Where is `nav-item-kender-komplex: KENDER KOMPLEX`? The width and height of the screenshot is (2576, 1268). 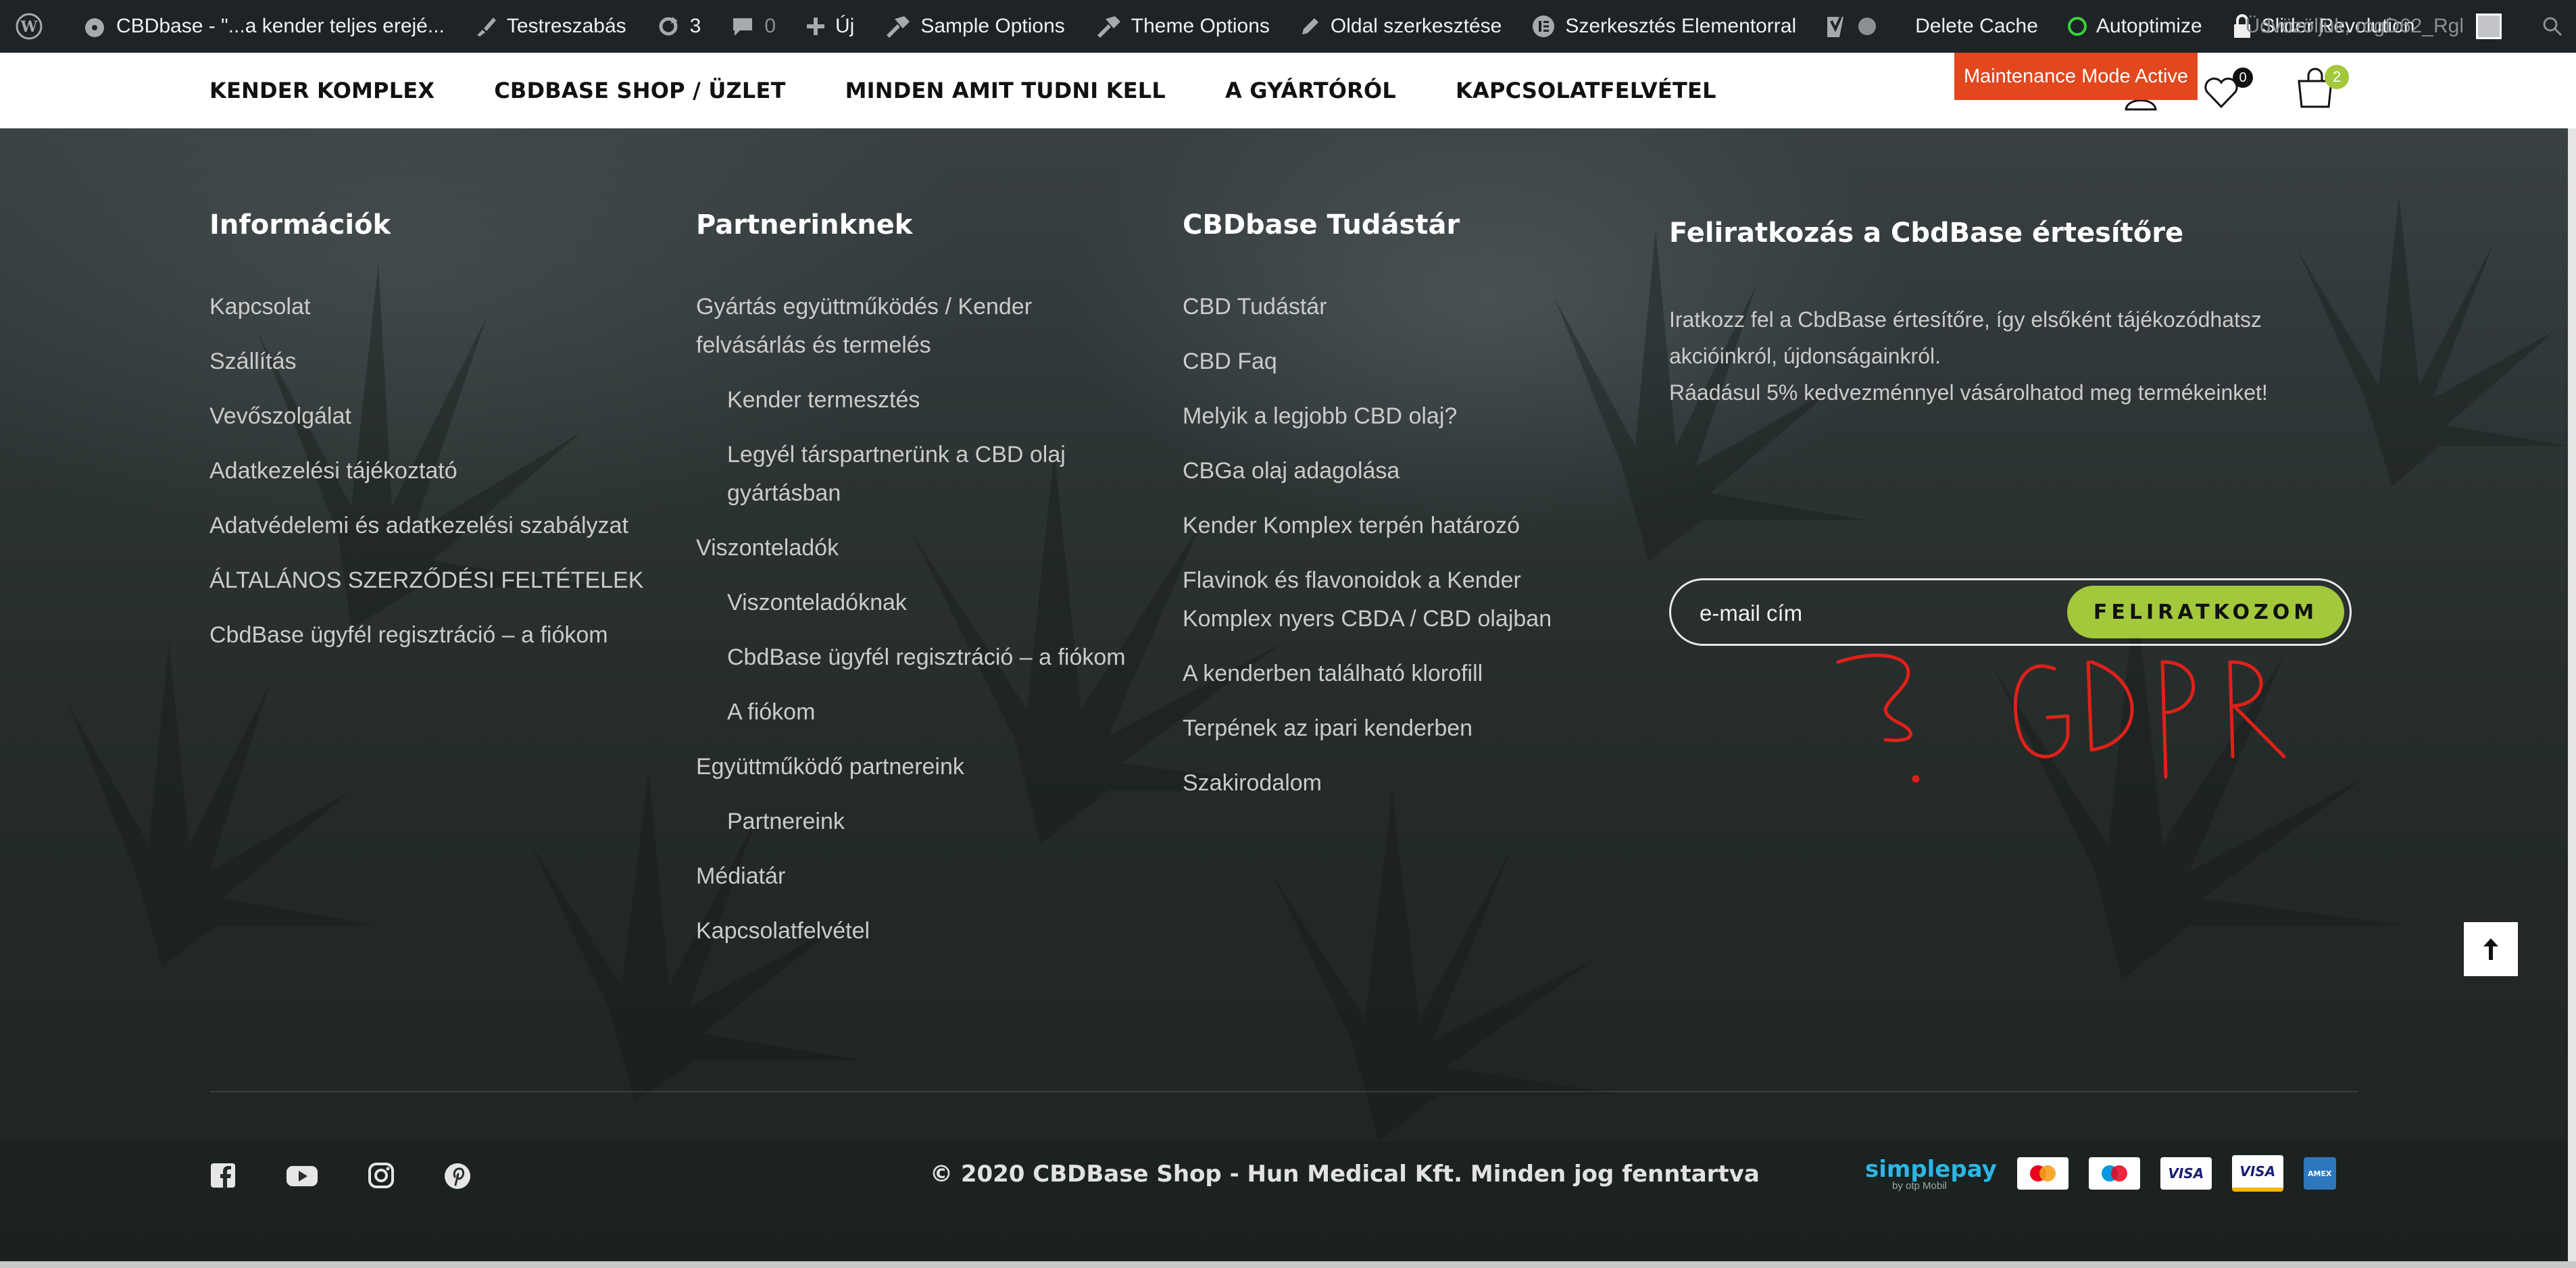 nav-item-kender-komplex: KENDER KOMPLEX is located at coordinates (322, 90).